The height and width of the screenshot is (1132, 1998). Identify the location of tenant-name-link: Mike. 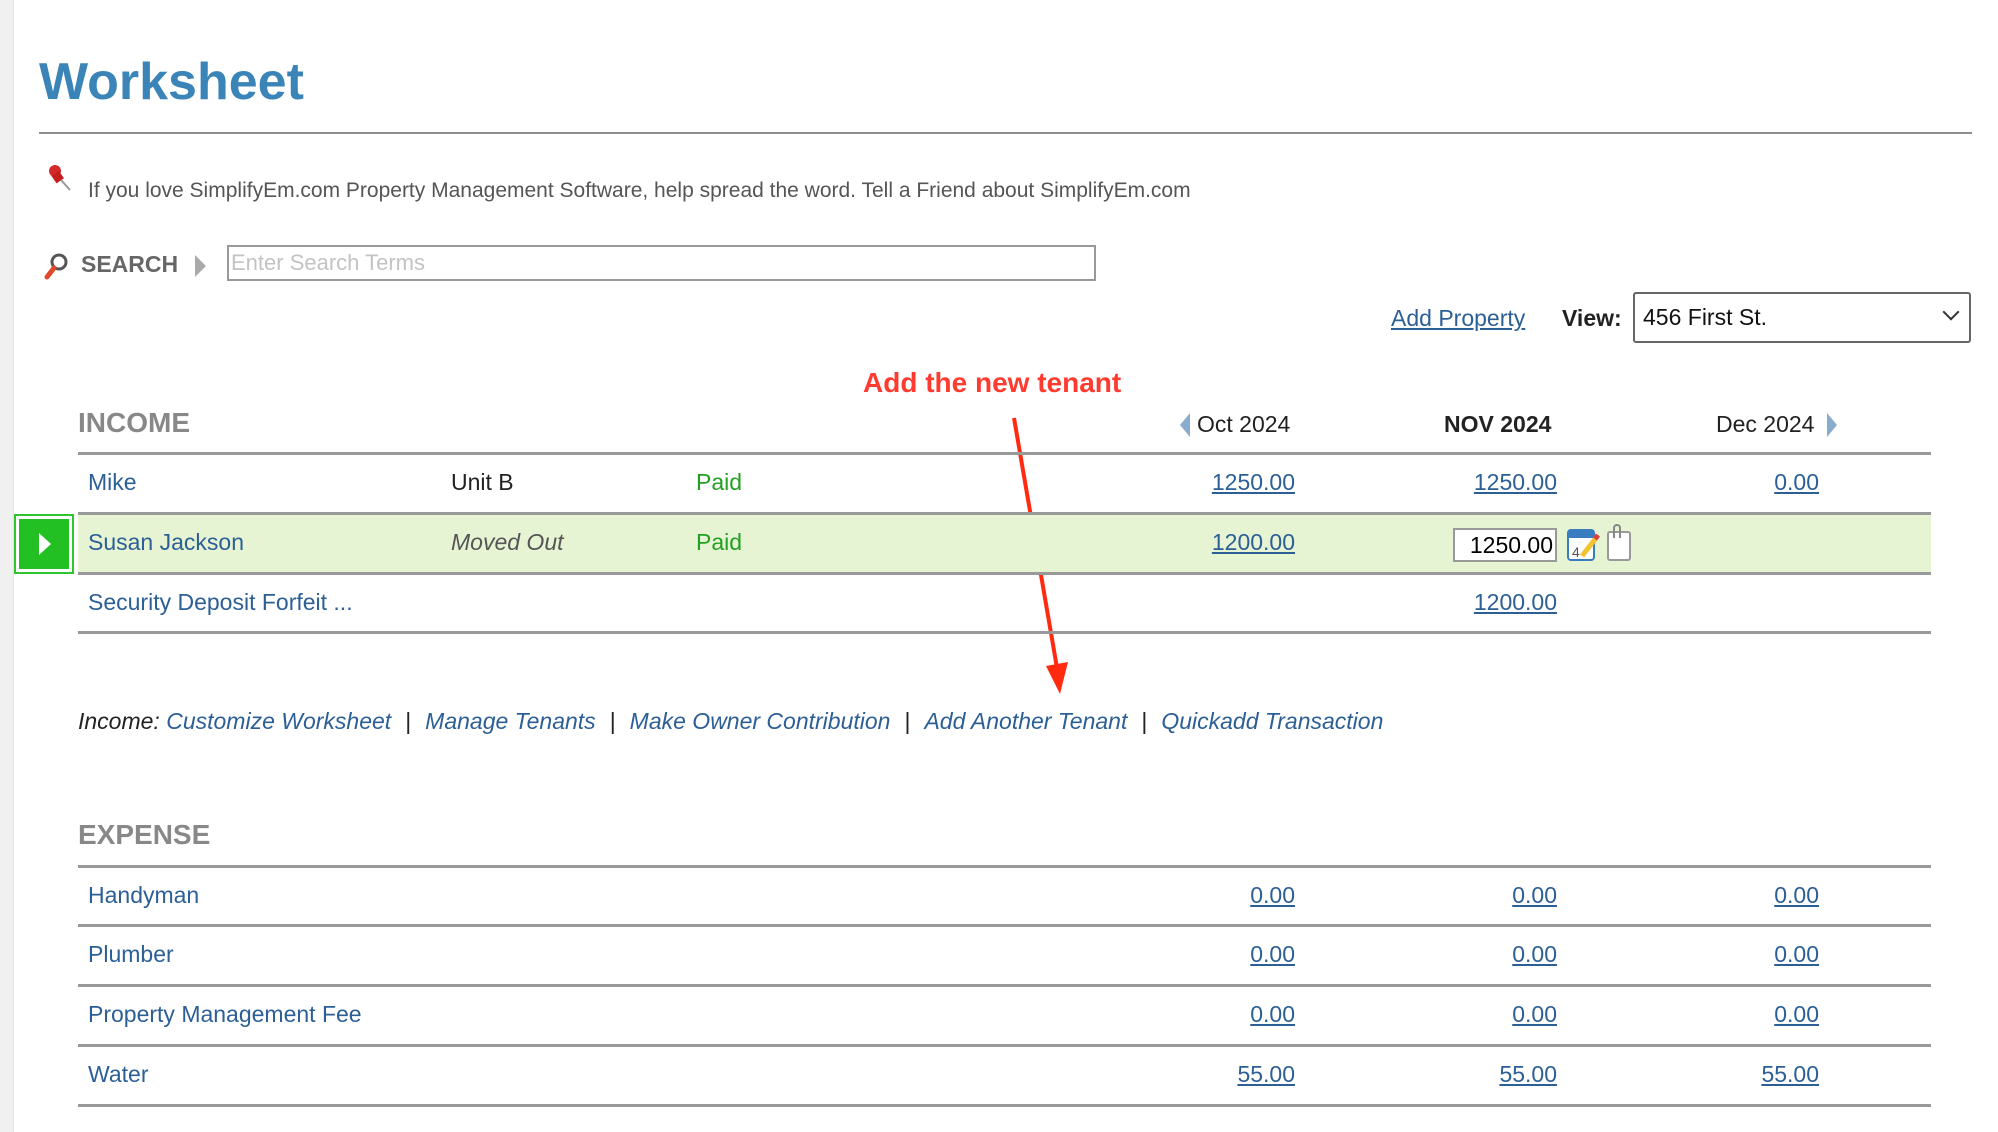
(112, 482).